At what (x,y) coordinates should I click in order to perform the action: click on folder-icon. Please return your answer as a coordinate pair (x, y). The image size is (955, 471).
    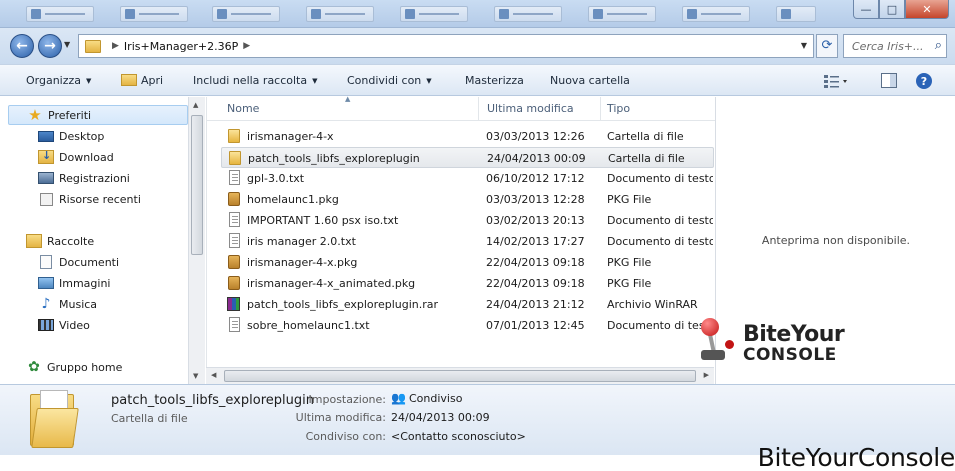
    Looking at the image, I should click on (93, 46).